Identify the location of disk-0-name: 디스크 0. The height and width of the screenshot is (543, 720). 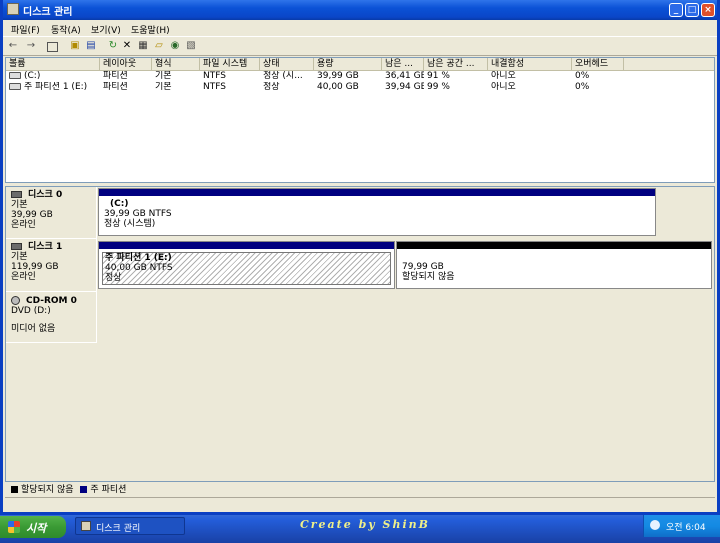
(45, 195).